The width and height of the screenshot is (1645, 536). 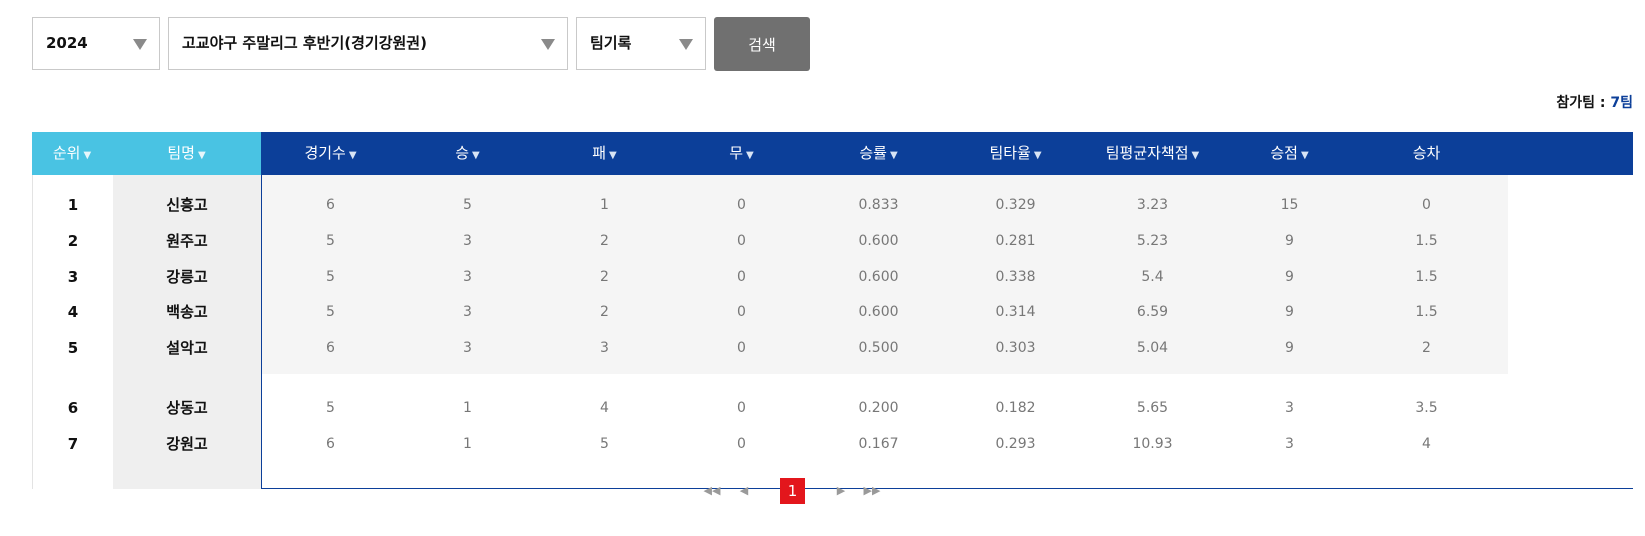 I want to click on era-cell: 5.04, so click(x=1152, y=348).